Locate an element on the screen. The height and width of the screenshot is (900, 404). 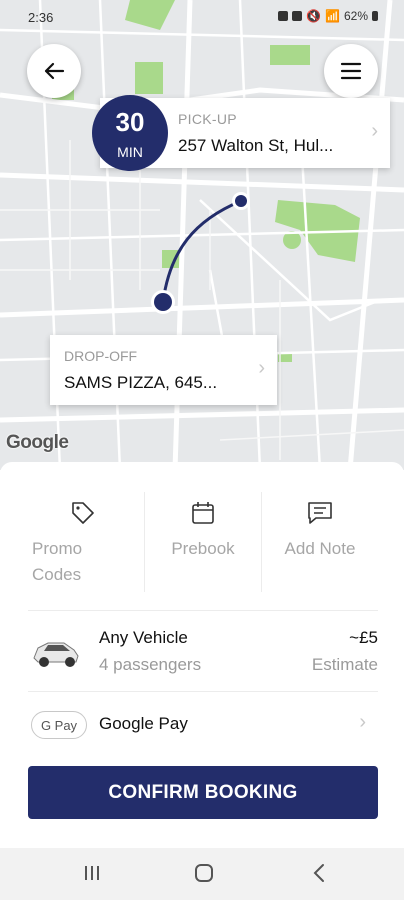
fare-estimate-label: Estimate is located at coordinates (344, 664).